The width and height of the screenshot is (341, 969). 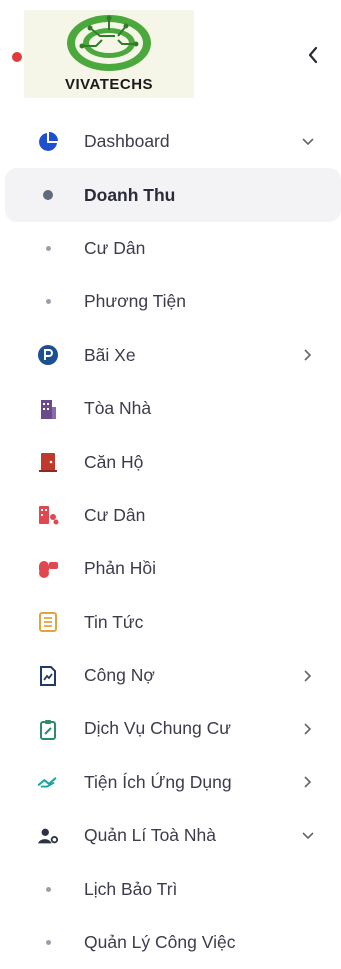 I want to click on menu-label-dashboard: Dashboard, so click(x=127, y=141).